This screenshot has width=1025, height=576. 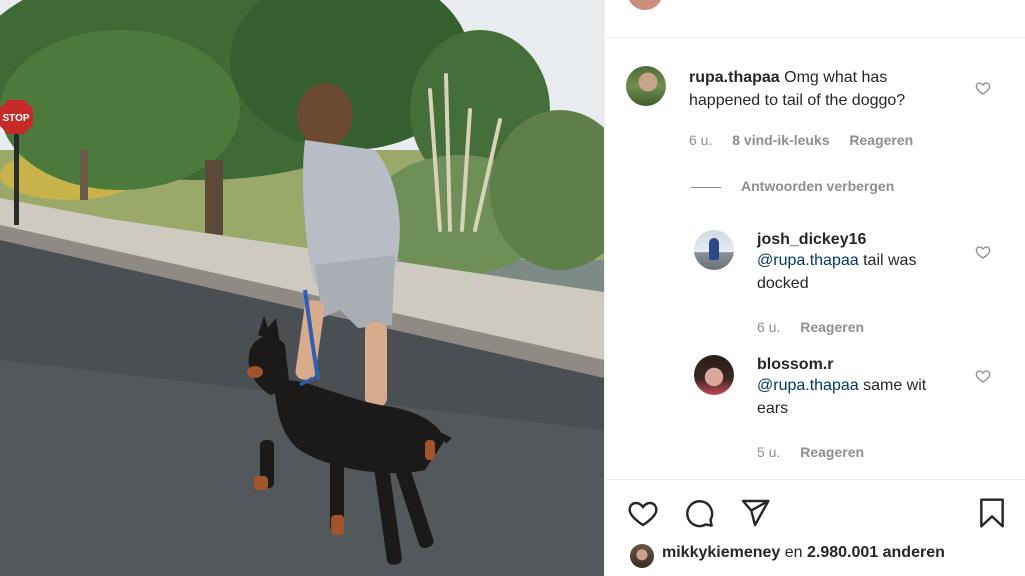 I want to click on heart-icon, so click(x=643, y=513).